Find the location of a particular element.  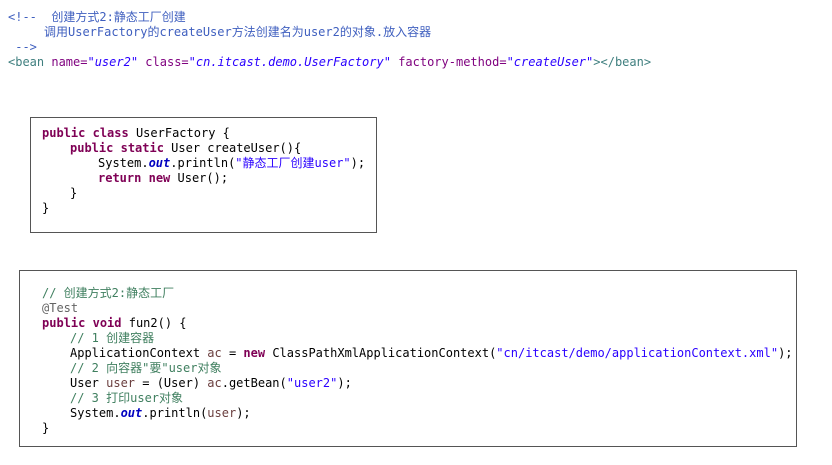

attr-factory-method: factory-method= is located at coordinates (452, 62).